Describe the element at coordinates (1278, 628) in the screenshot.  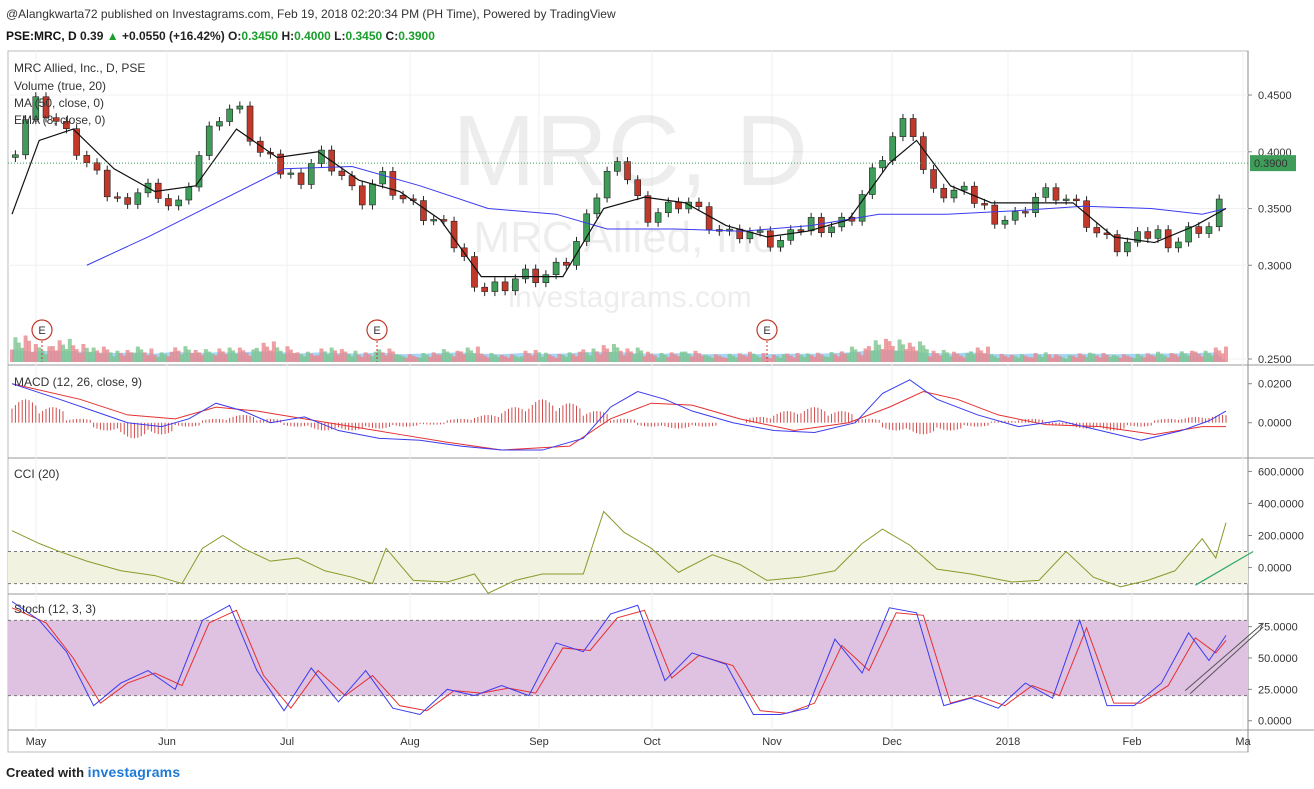
I see `stoch-y-tick-label: 75.0000` at that location.